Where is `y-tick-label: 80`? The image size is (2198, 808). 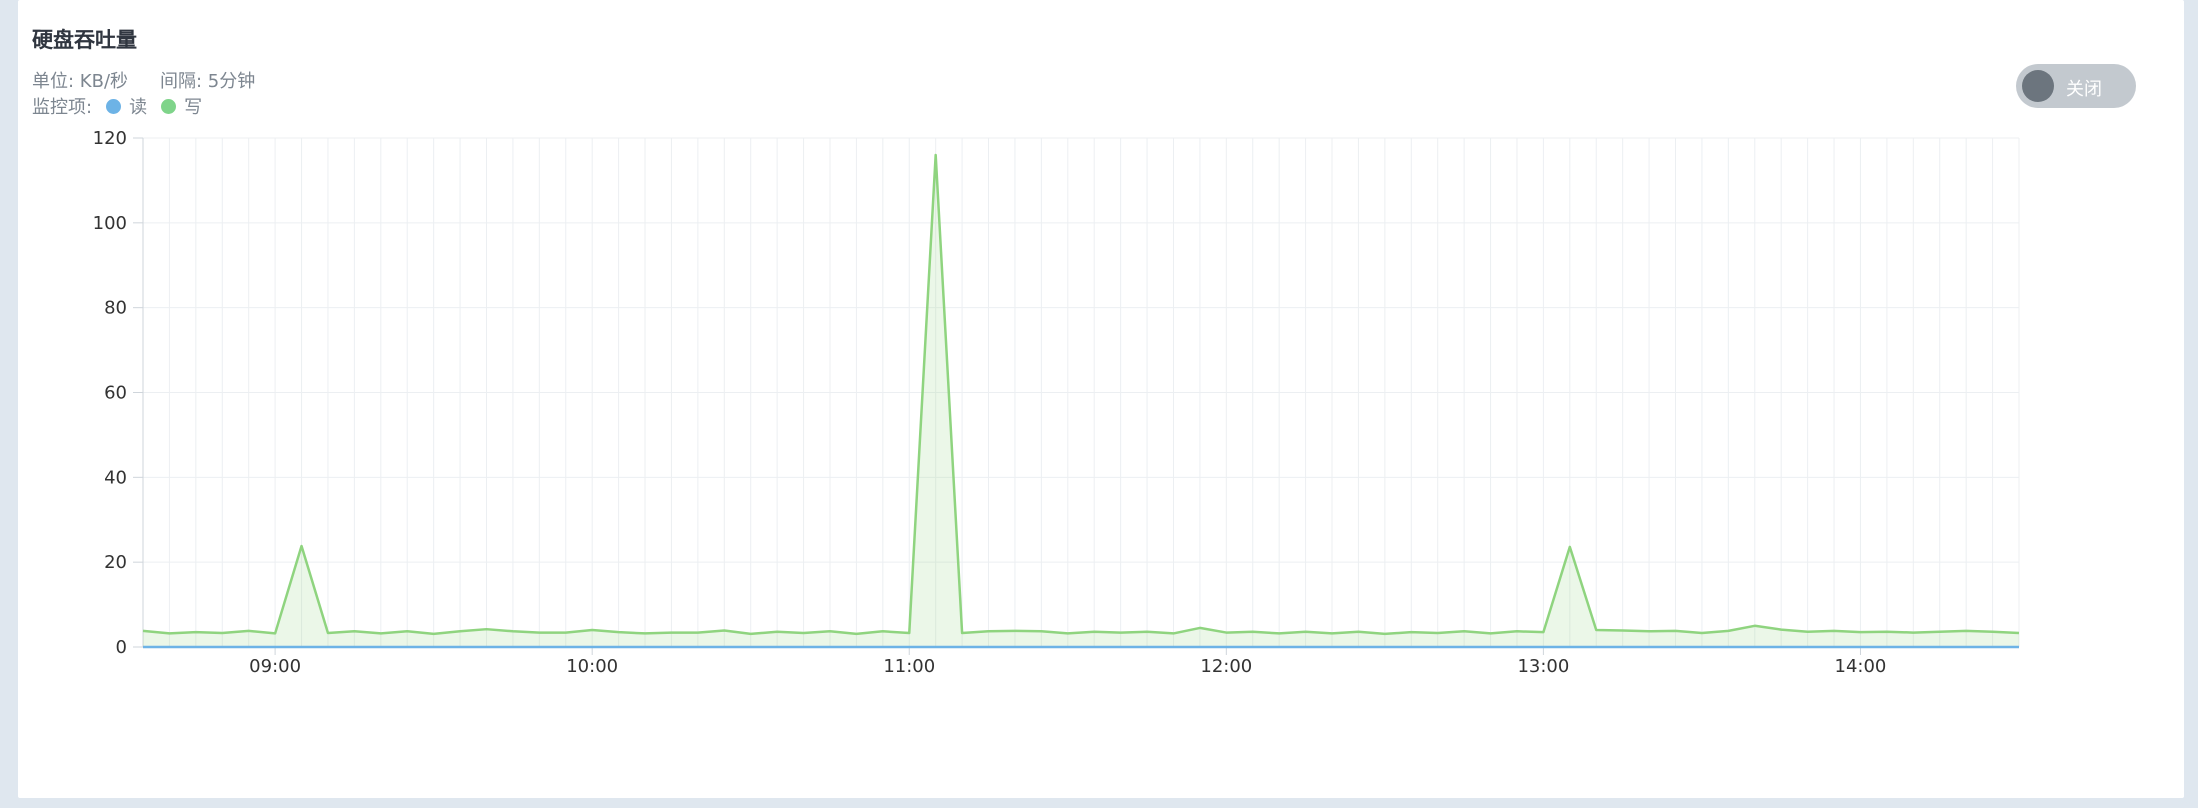 y-tick-label: 80 is located at coordinates (115, 308).